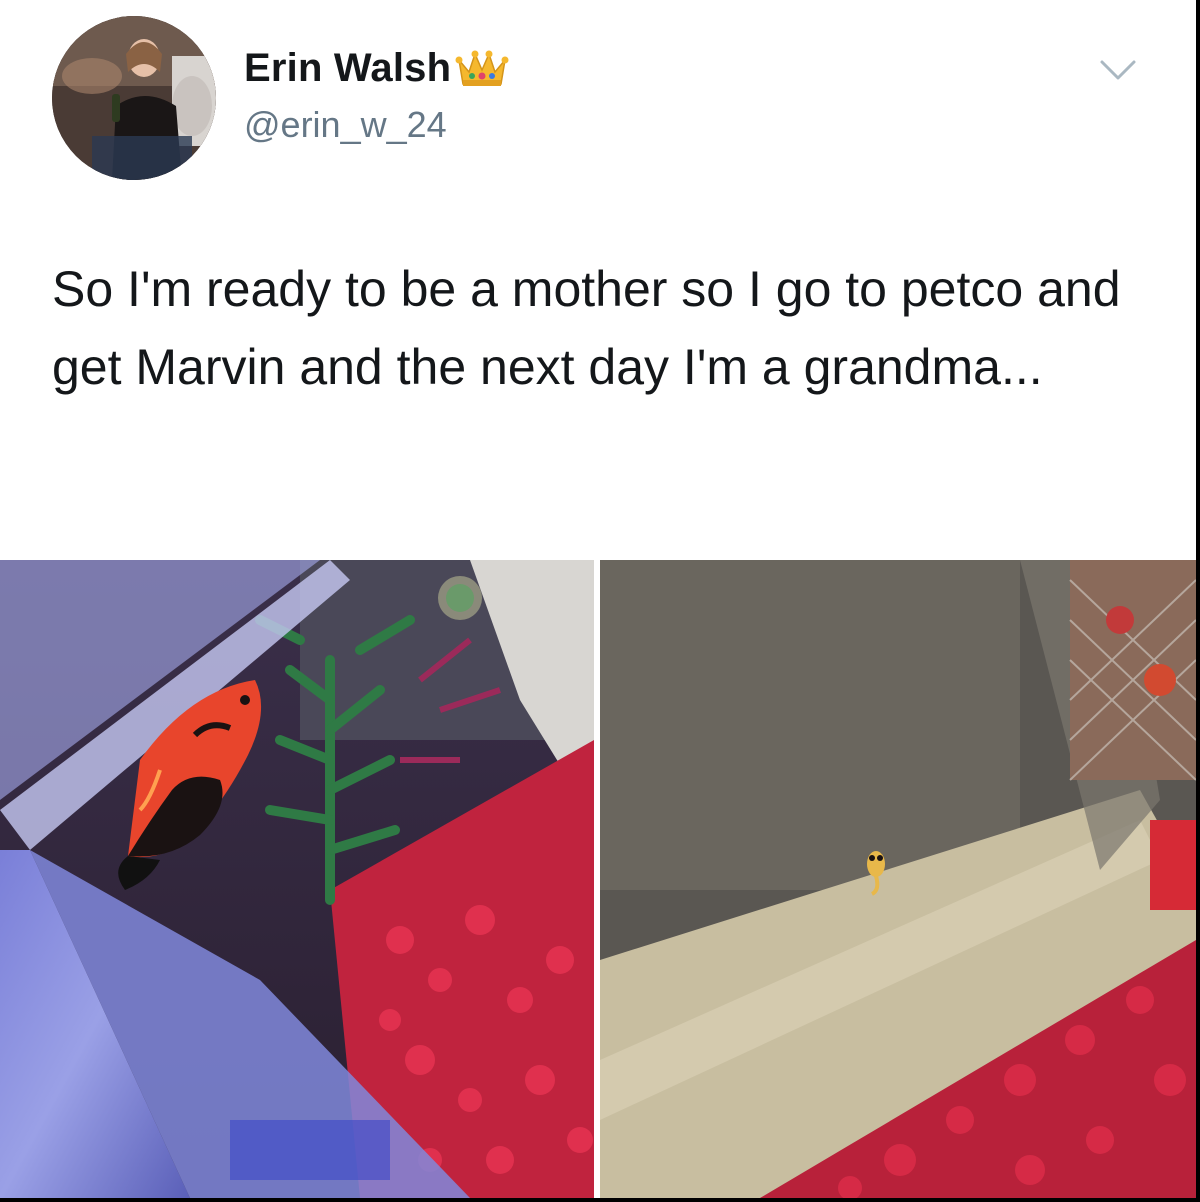 Image resolution: width=1200 pixels, height=1202 pixels. I want to click on author-name-row: Erin Walsh, so click(376, 68).